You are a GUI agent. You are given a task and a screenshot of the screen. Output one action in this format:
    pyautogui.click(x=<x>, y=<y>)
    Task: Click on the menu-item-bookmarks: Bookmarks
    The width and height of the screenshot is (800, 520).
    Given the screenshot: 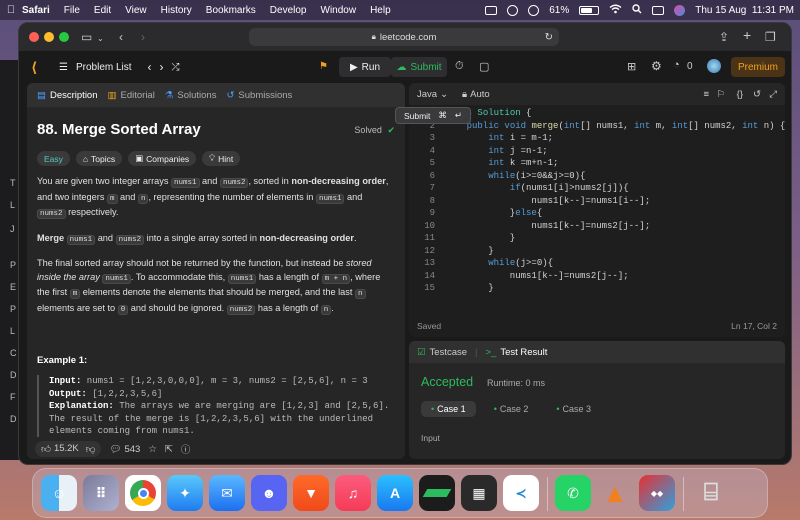 What is the action you would take?
    pyautogui.click(x=231, y=10)
    